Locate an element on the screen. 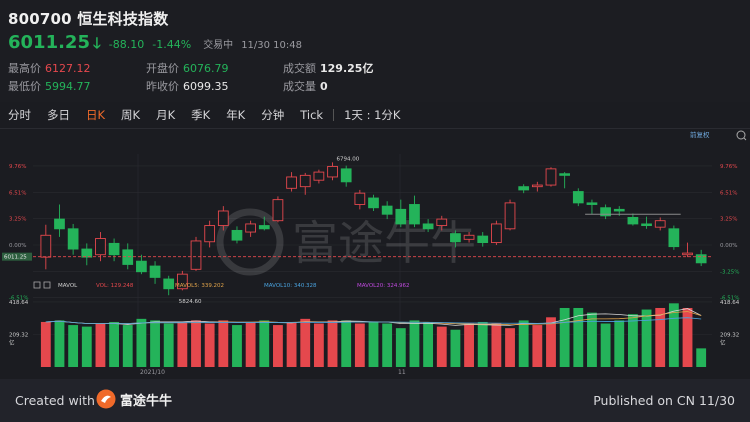  right-pct-label: 9.76% is located at coordinates (728, 167).